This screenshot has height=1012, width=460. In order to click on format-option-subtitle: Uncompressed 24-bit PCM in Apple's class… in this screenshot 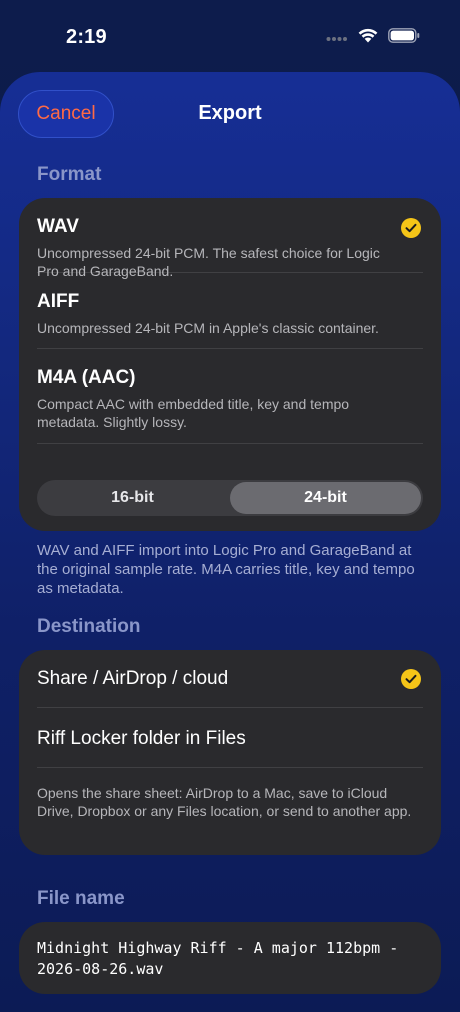, I will do `click(208, 328)`.